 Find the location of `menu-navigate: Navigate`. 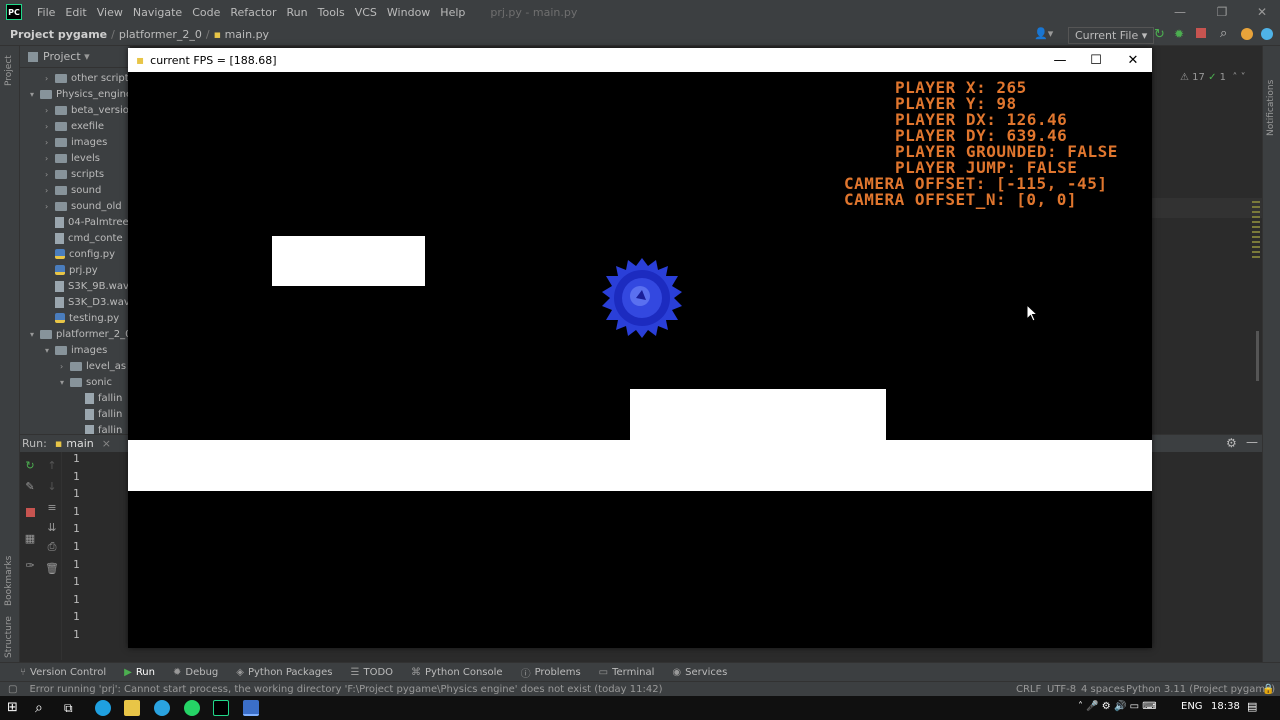

menu-navigate: Navigate is located at coordinates (157, 12).